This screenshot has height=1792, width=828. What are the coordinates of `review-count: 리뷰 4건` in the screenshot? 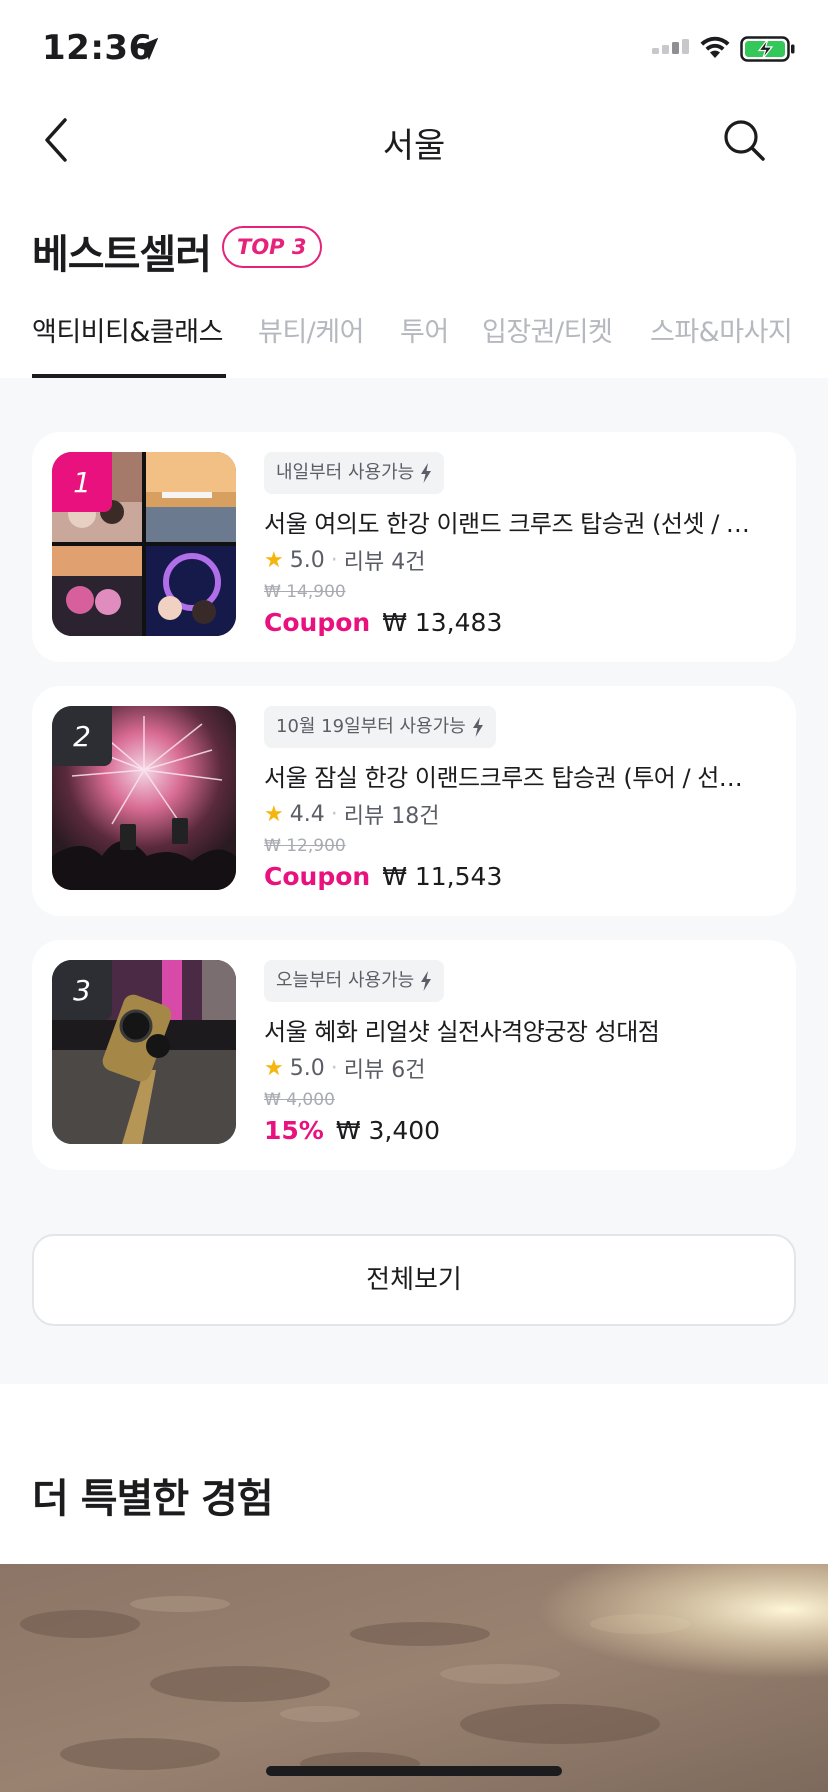 It's located at (384, 562).